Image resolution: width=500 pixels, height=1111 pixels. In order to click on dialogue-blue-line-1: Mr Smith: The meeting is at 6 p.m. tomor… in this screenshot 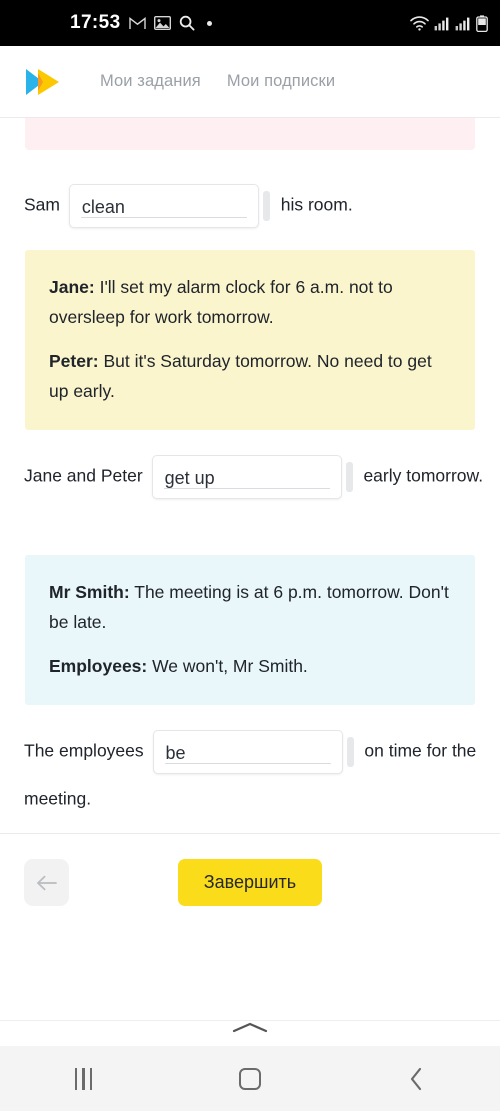, I will do `click(250, 607)`.